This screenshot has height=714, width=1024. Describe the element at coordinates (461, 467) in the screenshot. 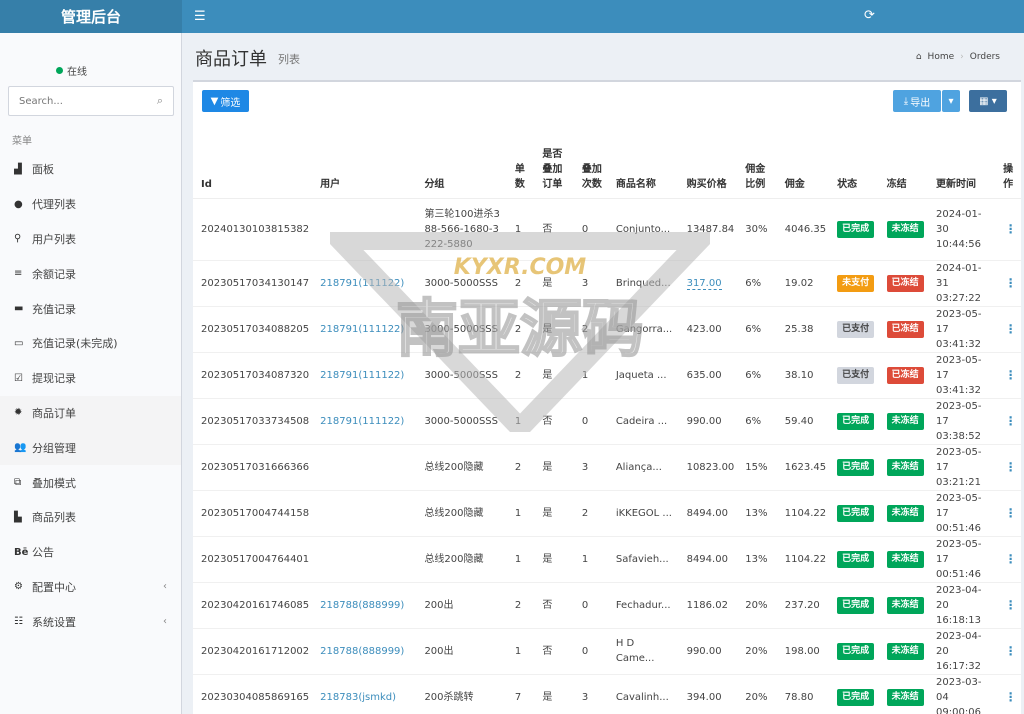

I see `cell-group: 总线200隐藏` at that location.